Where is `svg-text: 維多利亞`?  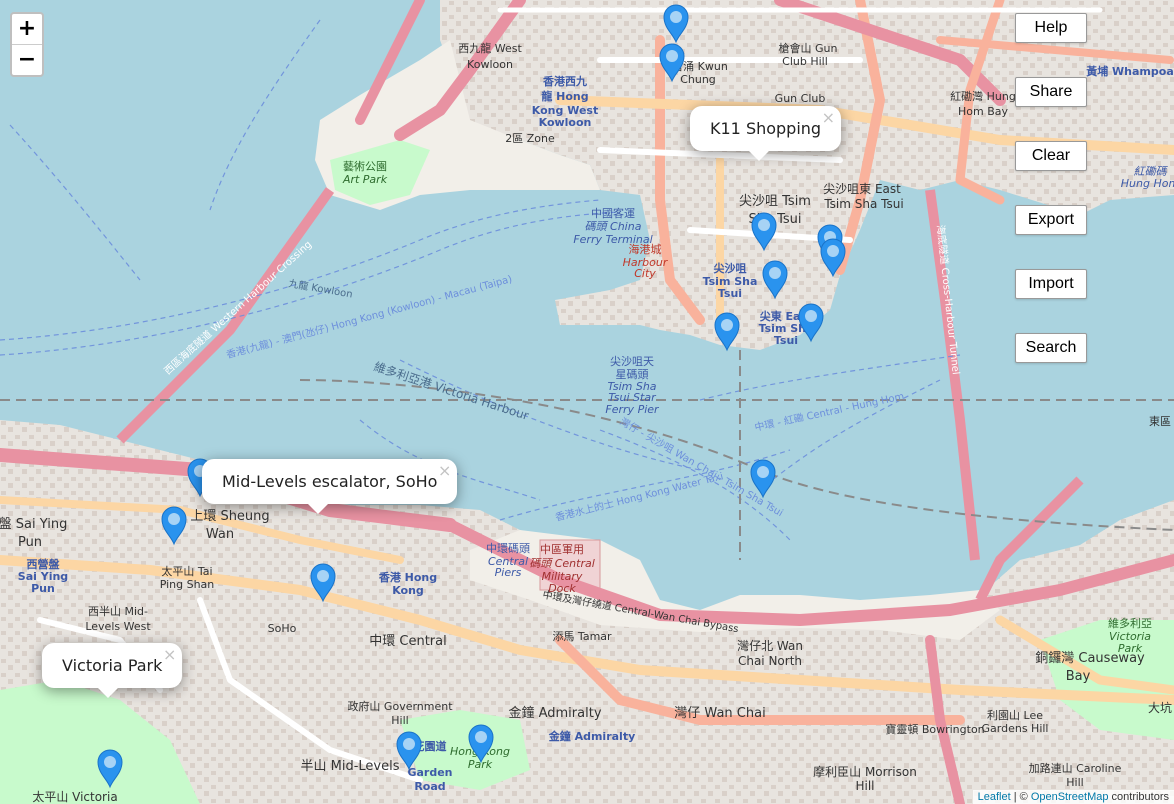
svg-text: 維多利亞 is located at coordinates (1130, 623).